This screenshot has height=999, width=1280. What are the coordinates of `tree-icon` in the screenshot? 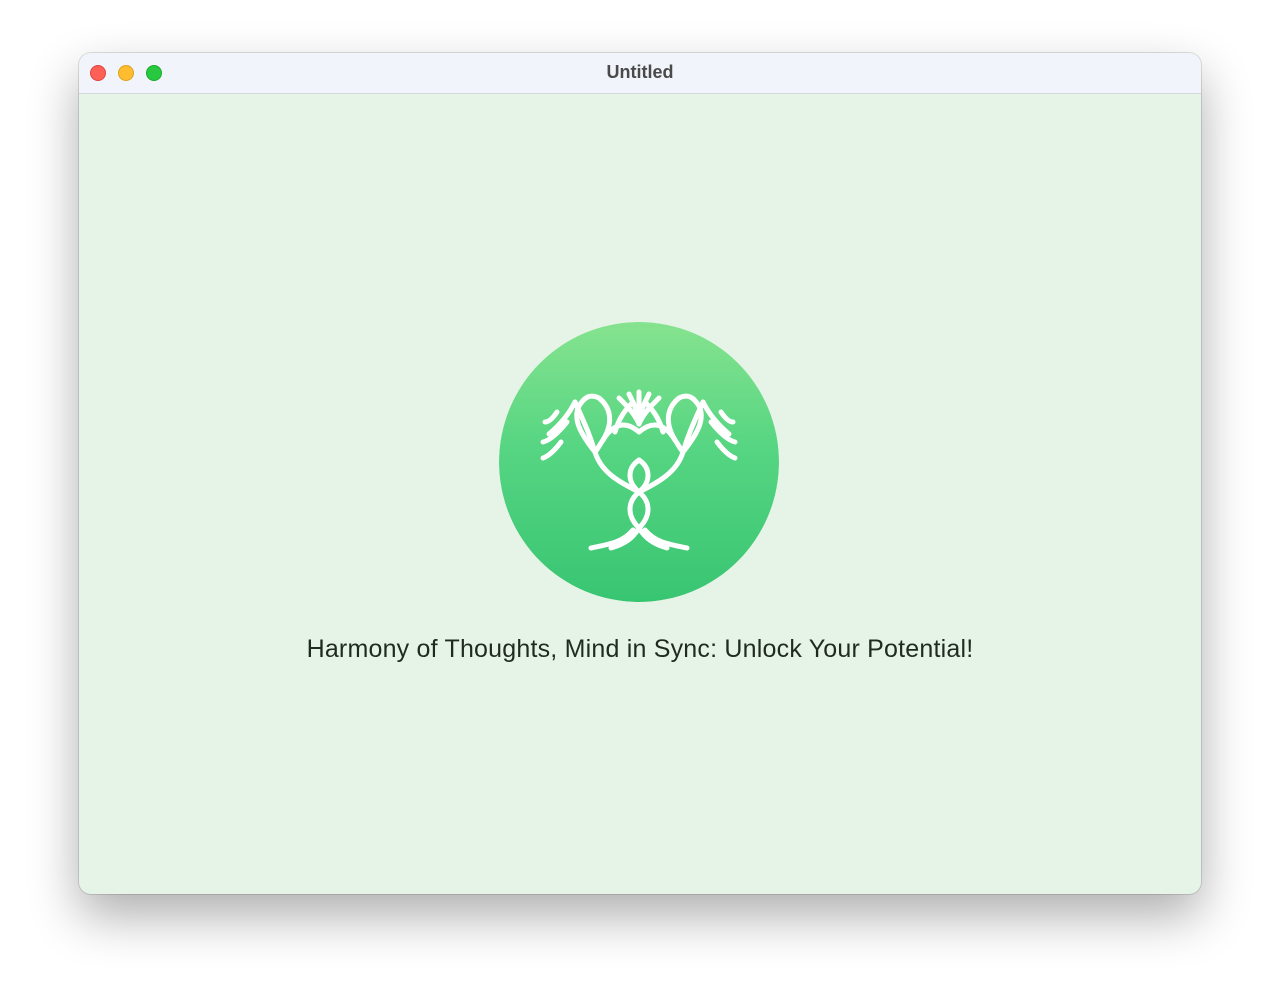 It's located at (639, 462).